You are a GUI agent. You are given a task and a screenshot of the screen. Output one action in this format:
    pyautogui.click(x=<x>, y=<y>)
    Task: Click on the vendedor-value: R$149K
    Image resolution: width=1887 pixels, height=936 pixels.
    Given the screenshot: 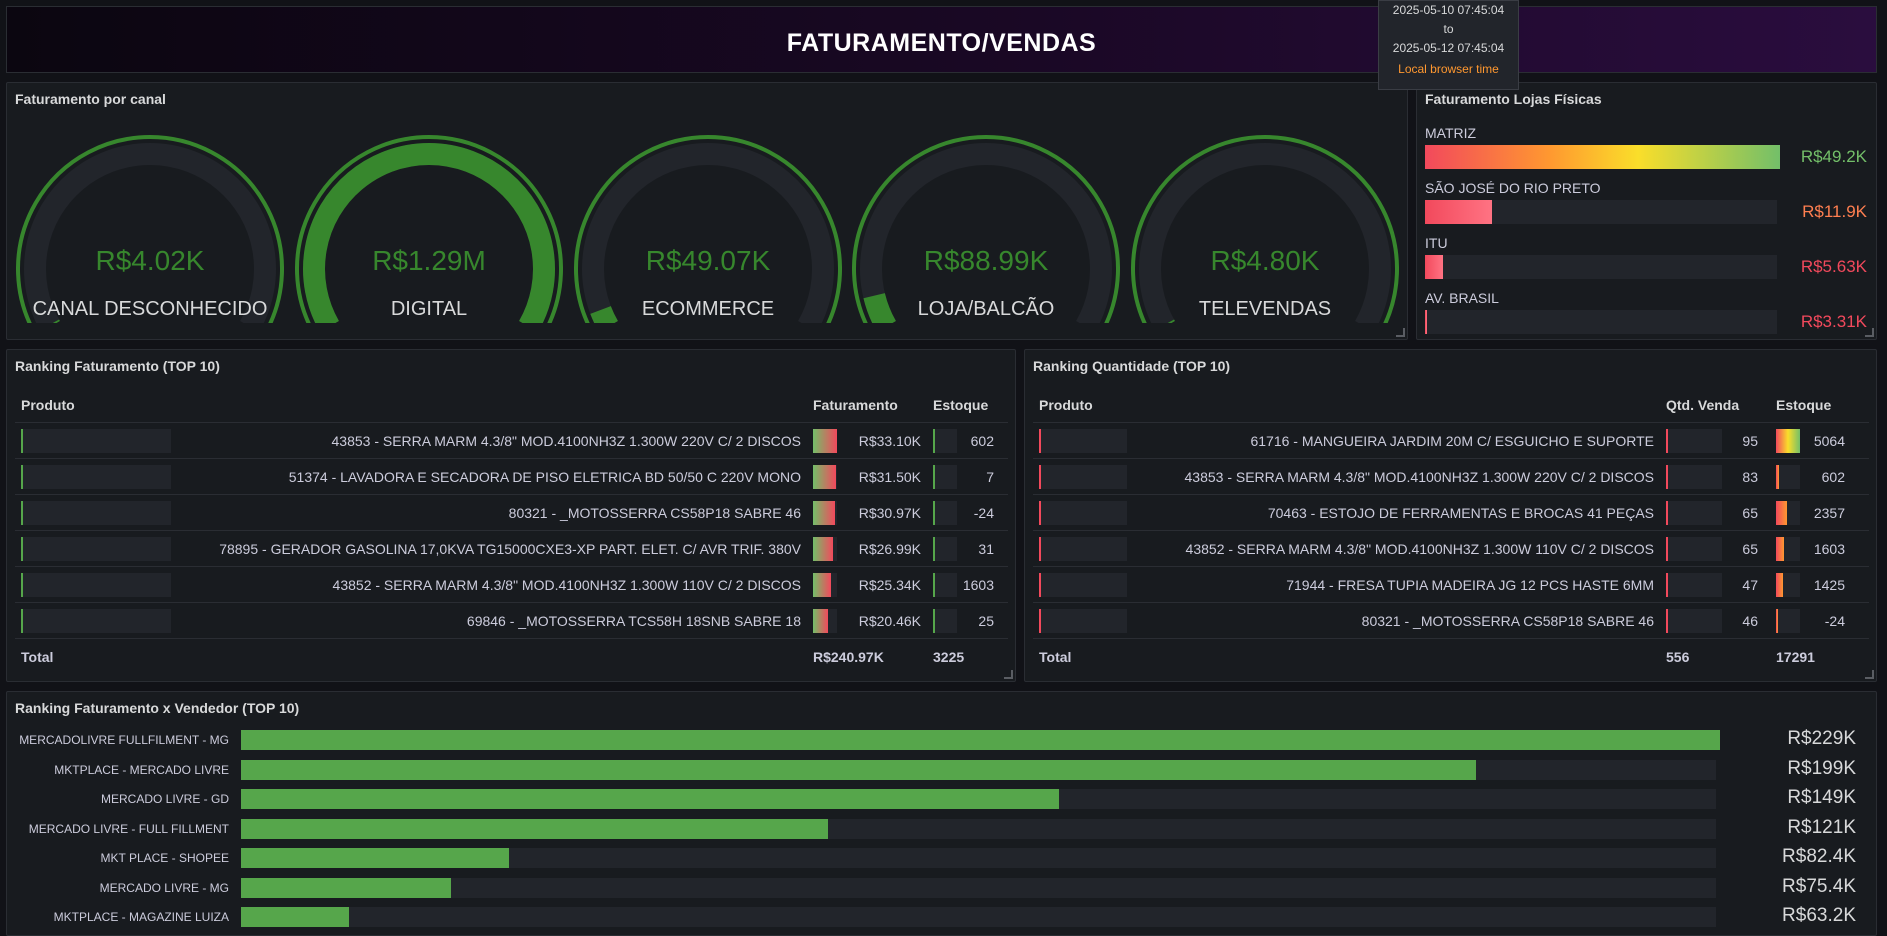 What is the action you would take?
    pyautogui.click(x=1821, y=797)
    